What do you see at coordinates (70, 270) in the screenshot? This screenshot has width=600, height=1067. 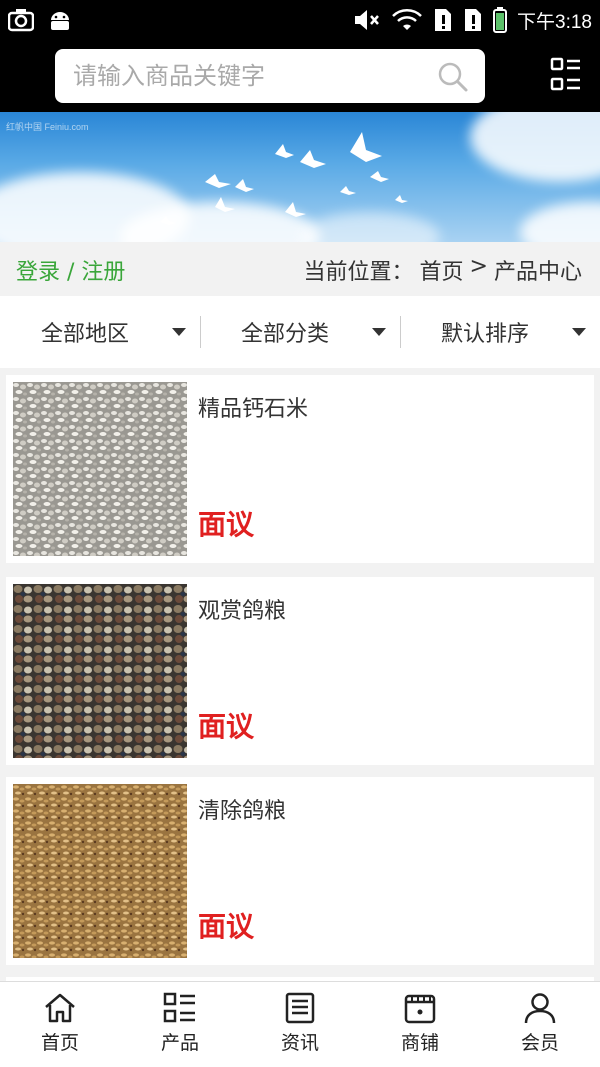 I see `login-register-link: 登录 / 注册` at bounding box center [70, 270].